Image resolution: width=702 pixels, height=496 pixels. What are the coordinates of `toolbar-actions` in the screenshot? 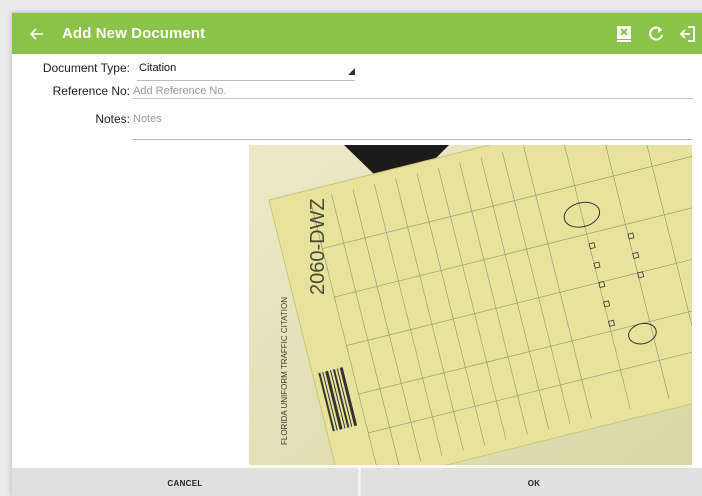 It's located at (656, 33).